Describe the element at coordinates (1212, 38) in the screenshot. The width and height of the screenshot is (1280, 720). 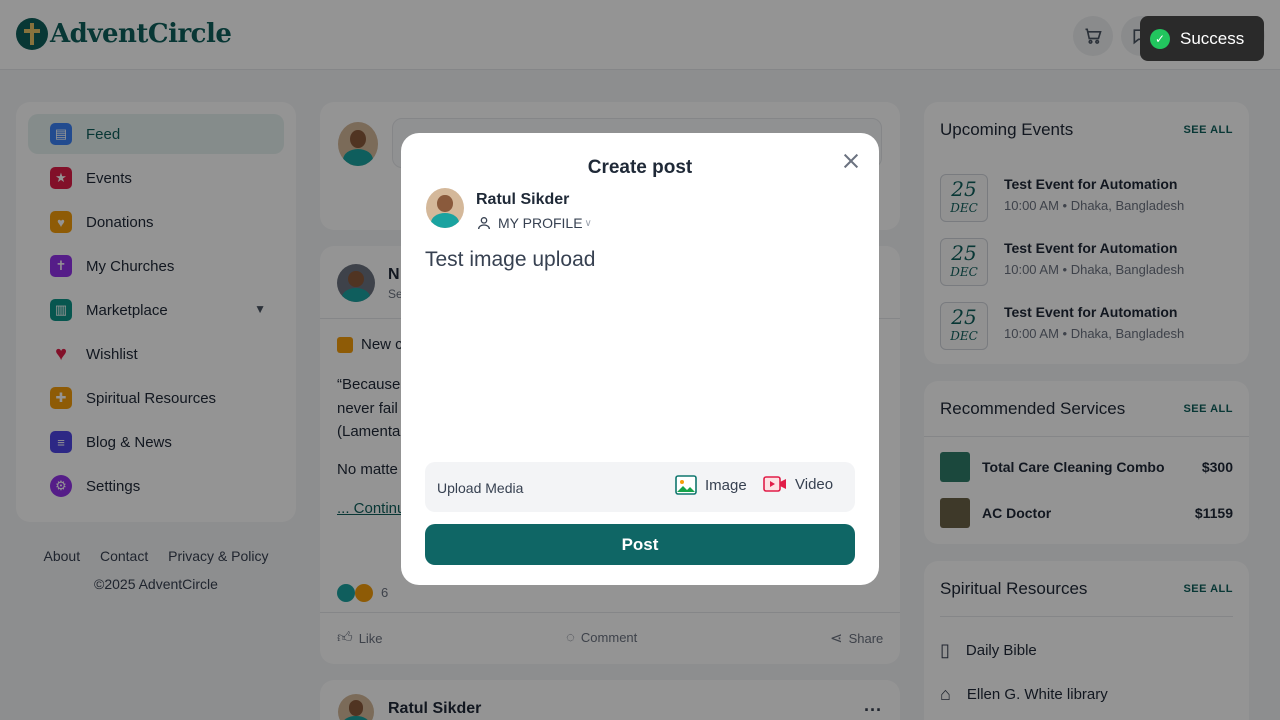
I see `toast-message: Success` at that location.